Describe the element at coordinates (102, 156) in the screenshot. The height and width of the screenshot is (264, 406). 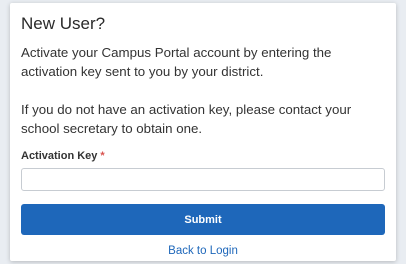
I see `required-marker: *` at that location.